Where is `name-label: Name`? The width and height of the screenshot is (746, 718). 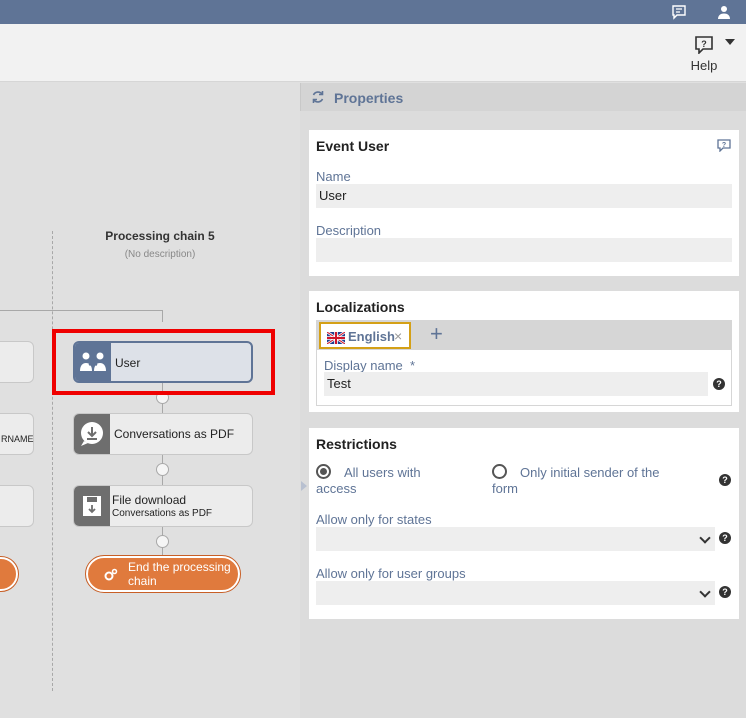
name-label: Name is located at coordinates (333, 176).